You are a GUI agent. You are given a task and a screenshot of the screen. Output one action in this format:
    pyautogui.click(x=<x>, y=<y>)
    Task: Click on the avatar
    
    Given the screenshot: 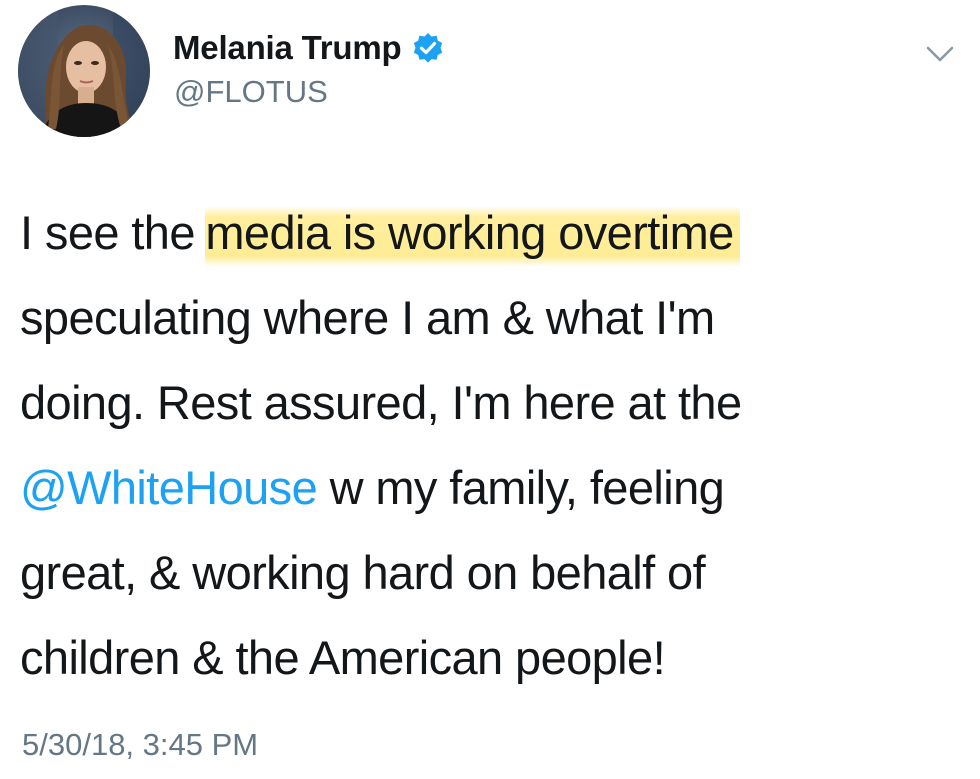 What is the action you would take?
    pyautogui.click(x=84, y=71)
    